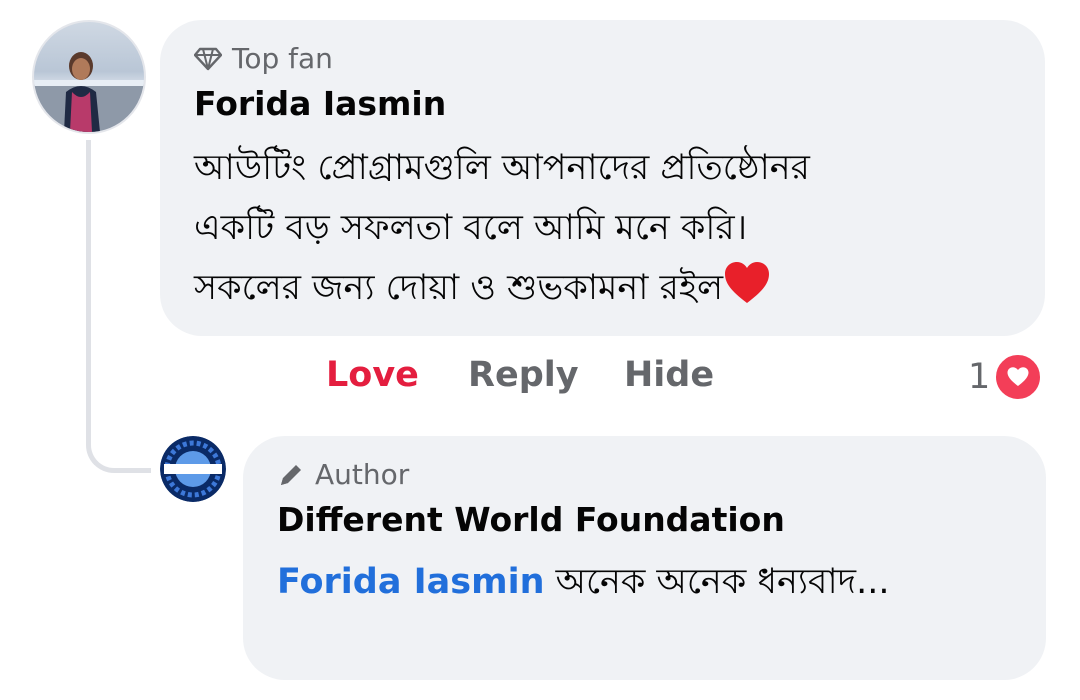 This screenshot has height=700, width=1080. What do you see at coordinates (372, 375) in the screenshot?
I see `love-reaction-button: Love` at bounding box center [372, 375].